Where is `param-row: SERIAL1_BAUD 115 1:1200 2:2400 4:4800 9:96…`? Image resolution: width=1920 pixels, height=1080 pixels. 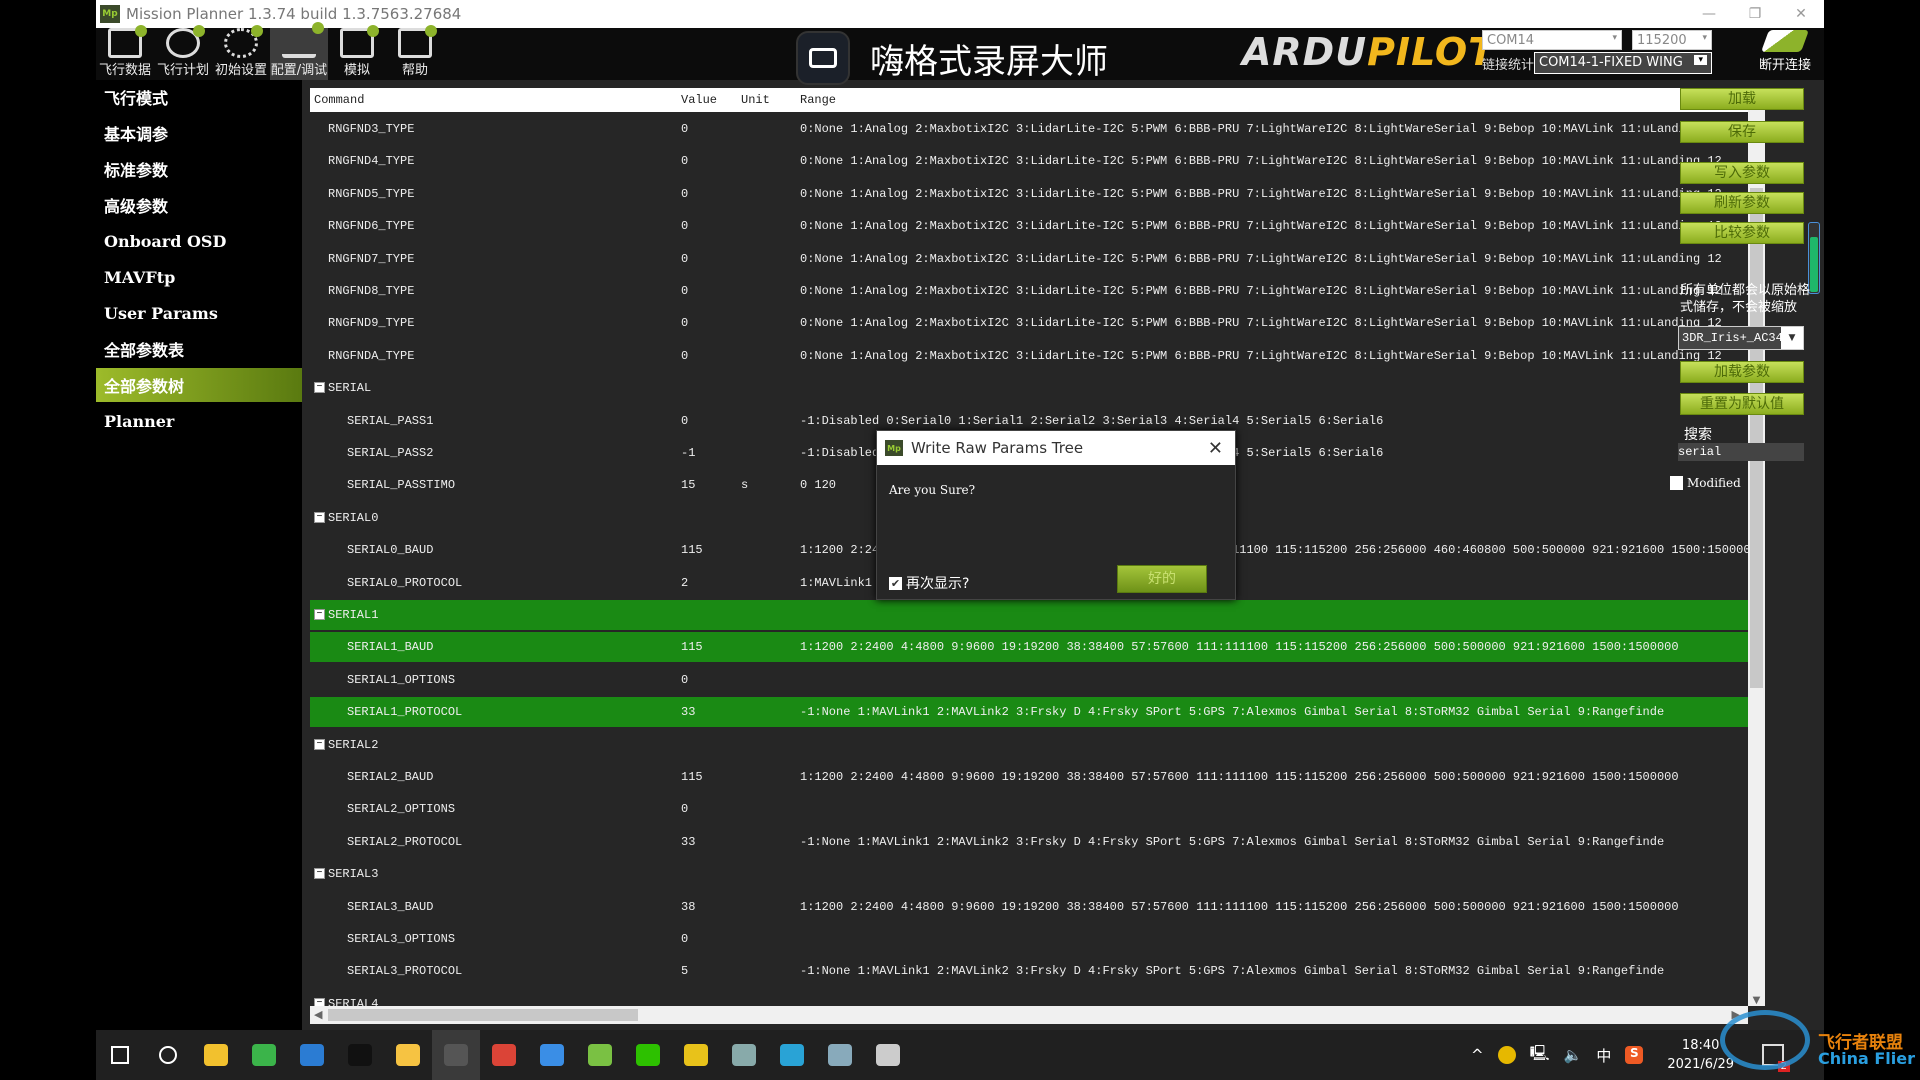 param-row: SERIAL1_BAUD 115 1:1200 2:2400 4:4800 9:96… is located at coordinates (1029, 647).